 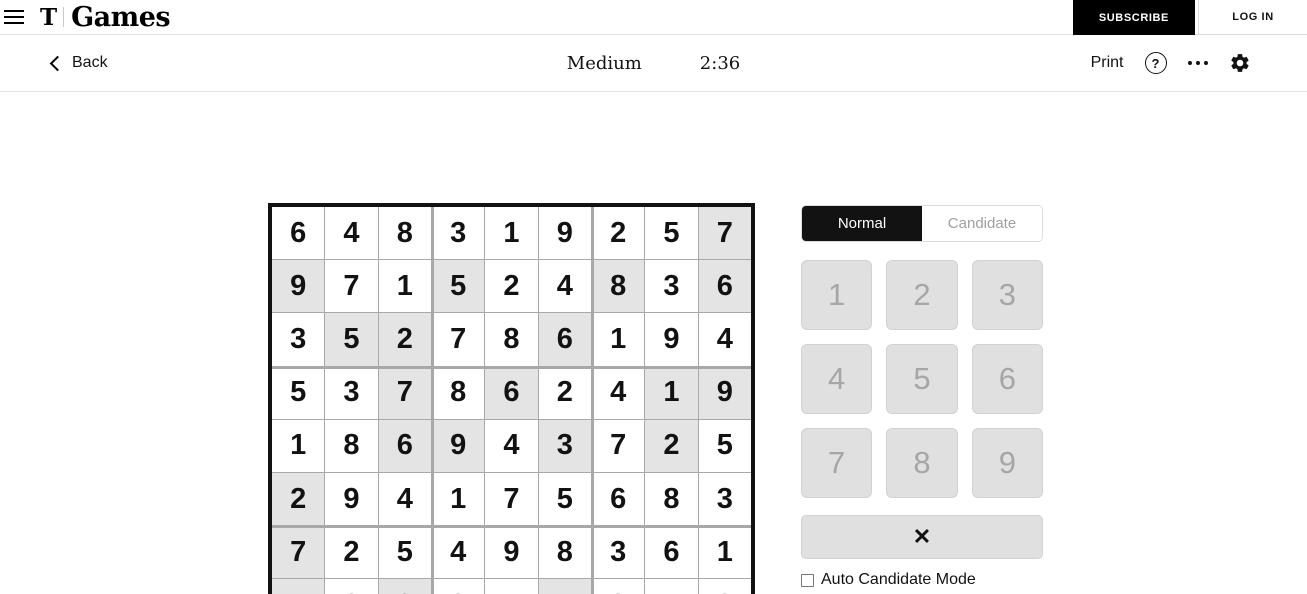 What do you see at coordinates (298, 586) in the screenshot?
I see `sudoku-cell-r8c1: 4` at bounding box center [298, 586].